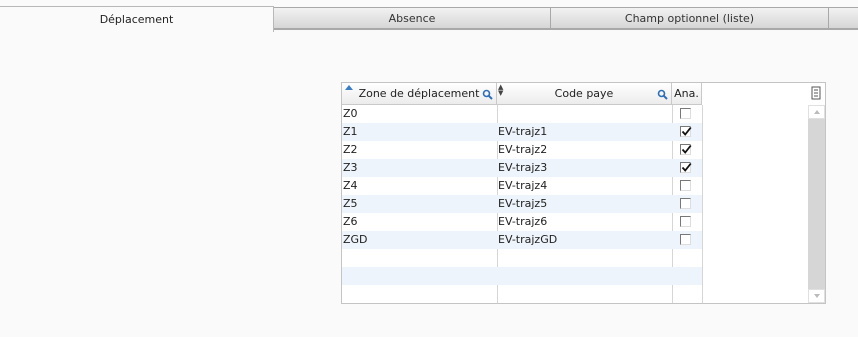 The image size is (858, 337). I want to click on table-row: Z1 EV-trajz1, so click(522, 132).